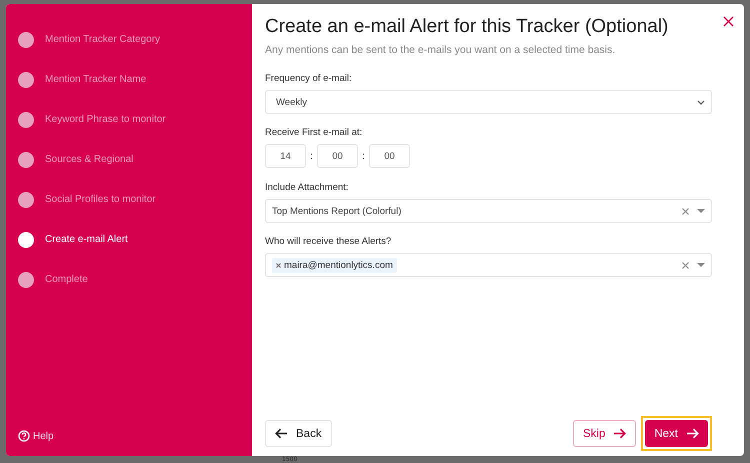 The height and width of the screenshot is (463, 750). Describe the element at coordinates (701, 102) in the screenshot. I see `chevron-down-icon` at that location.